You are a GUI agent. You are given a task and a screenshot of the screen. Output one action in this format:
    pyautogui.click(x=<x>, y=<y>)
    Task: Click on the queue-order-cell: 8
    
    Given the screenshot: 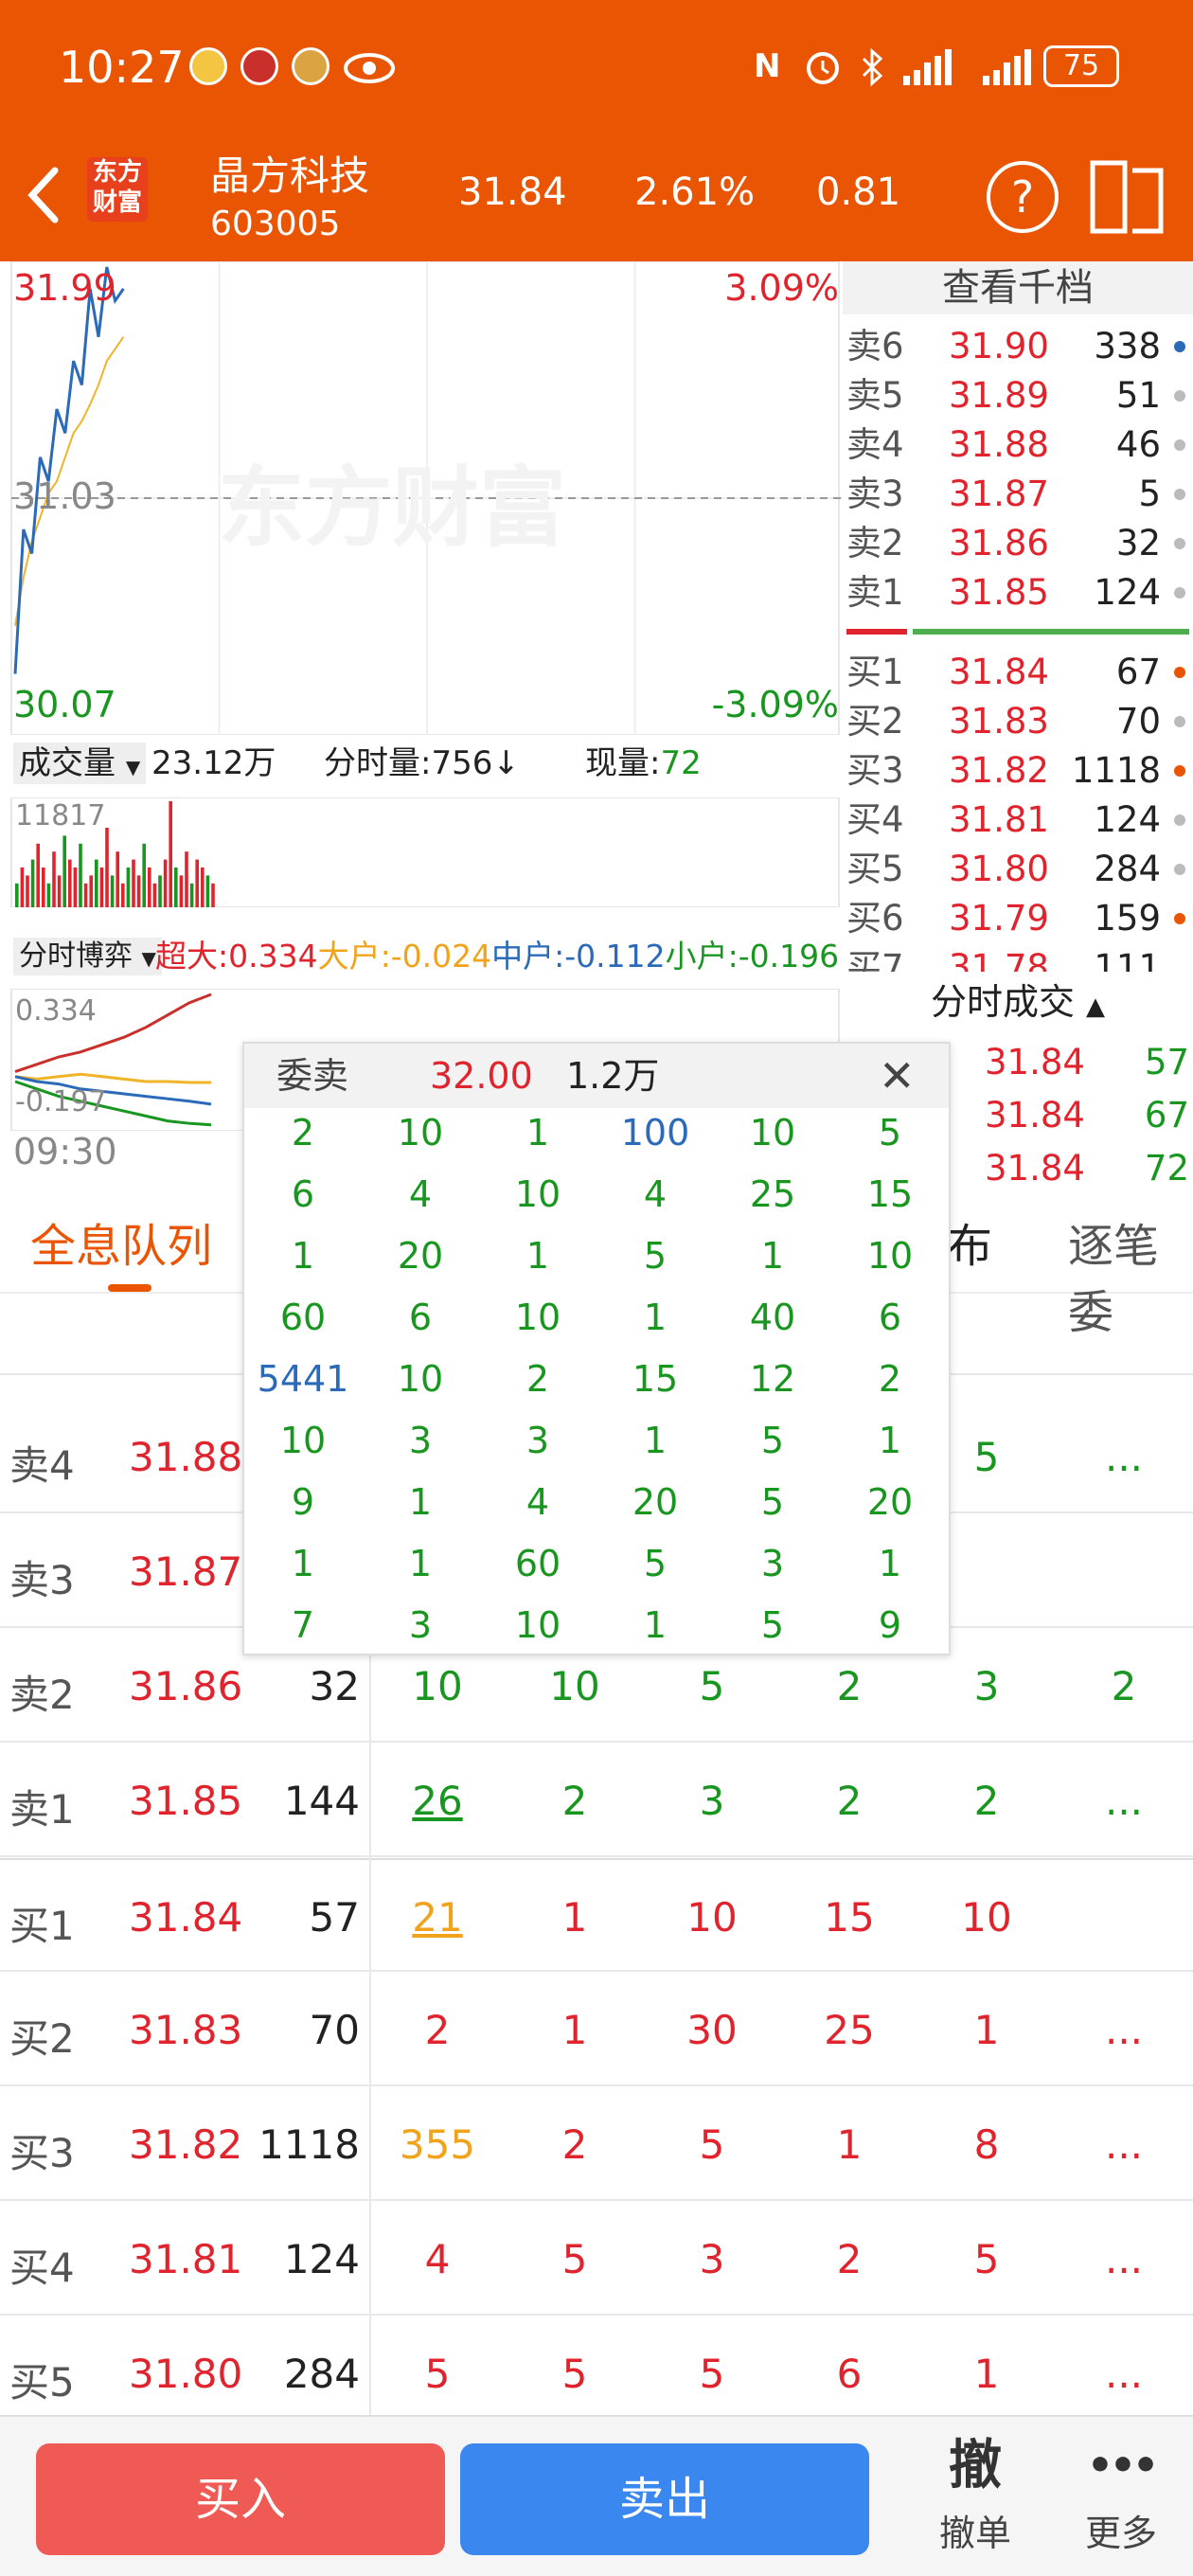 What is the action you would take?
    pyautogui.click(x=986, y=2144)
    